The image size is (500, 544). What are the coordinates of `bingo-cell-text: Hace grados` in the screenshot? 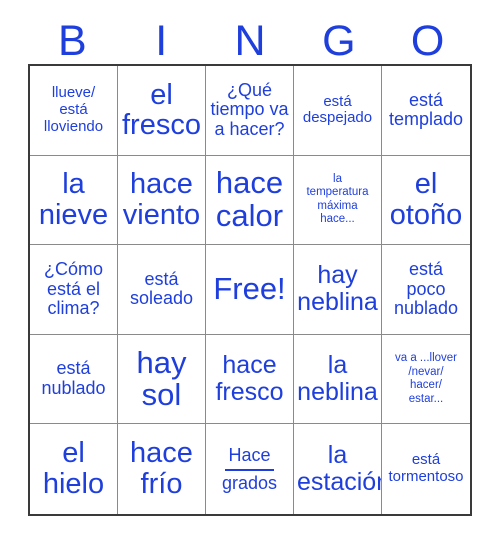 It's located at (249, 469).